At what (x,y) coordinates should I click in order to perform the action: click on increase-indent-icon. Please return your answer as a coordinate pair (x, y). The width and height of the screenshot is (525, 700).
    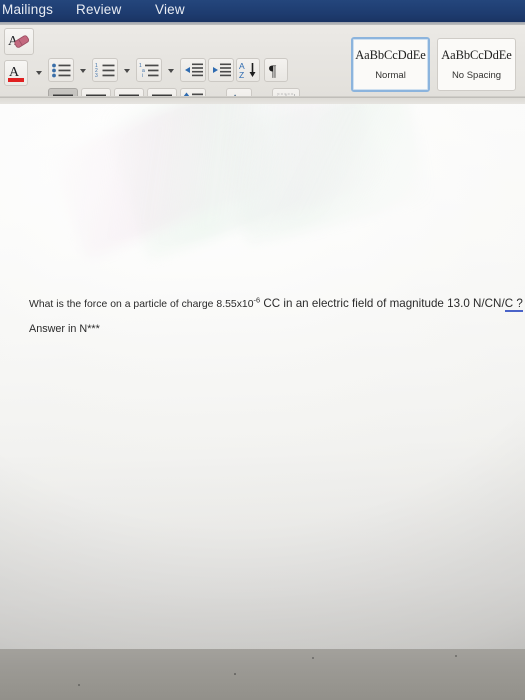
    Looking at the image, I should click on (221, 70).